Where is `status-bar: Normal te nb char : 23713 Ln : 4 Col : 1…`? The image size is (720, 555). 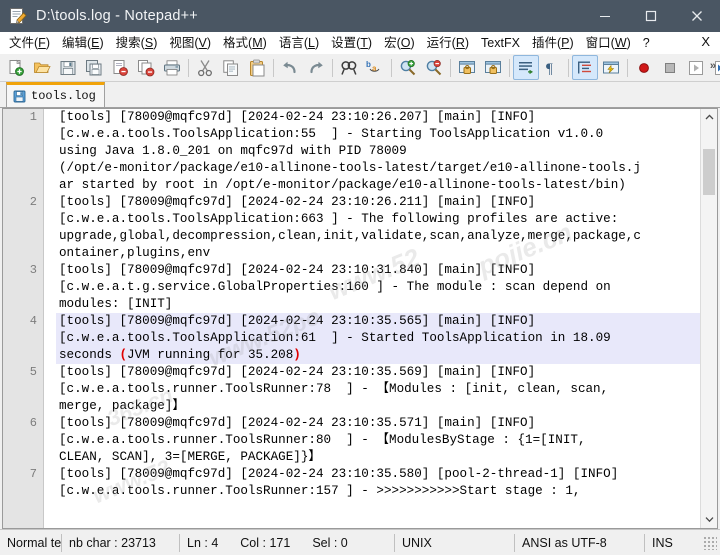 status-bar: Normal te nb char : 23713 Ln : 4 Col : 1… is located at coordinates (360, 542).